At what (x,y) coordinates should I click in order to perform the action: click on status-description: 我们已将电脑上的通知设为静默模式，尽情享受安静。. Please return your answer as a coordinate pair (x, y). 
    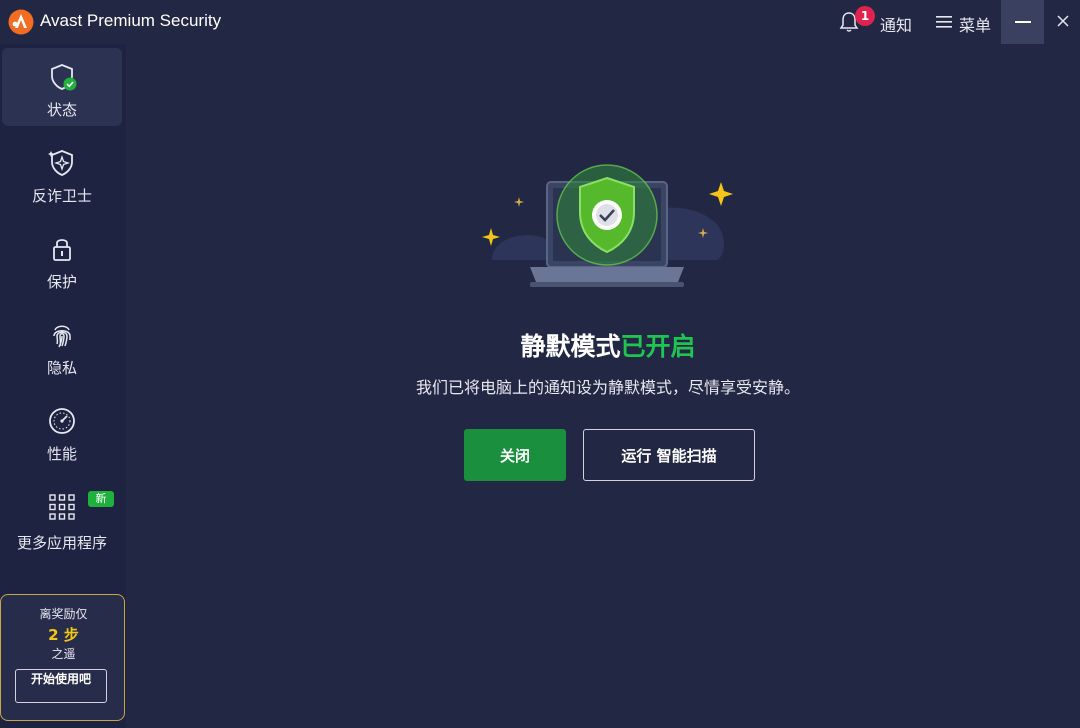
    Looking at the image, I should click on (607, 387).